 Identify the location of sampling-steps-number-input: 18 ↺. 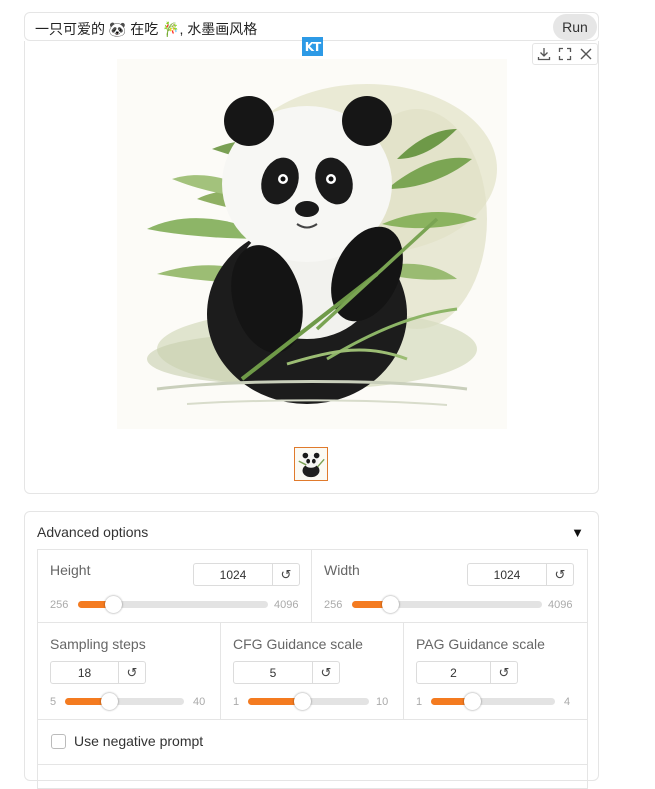
(98, 672).